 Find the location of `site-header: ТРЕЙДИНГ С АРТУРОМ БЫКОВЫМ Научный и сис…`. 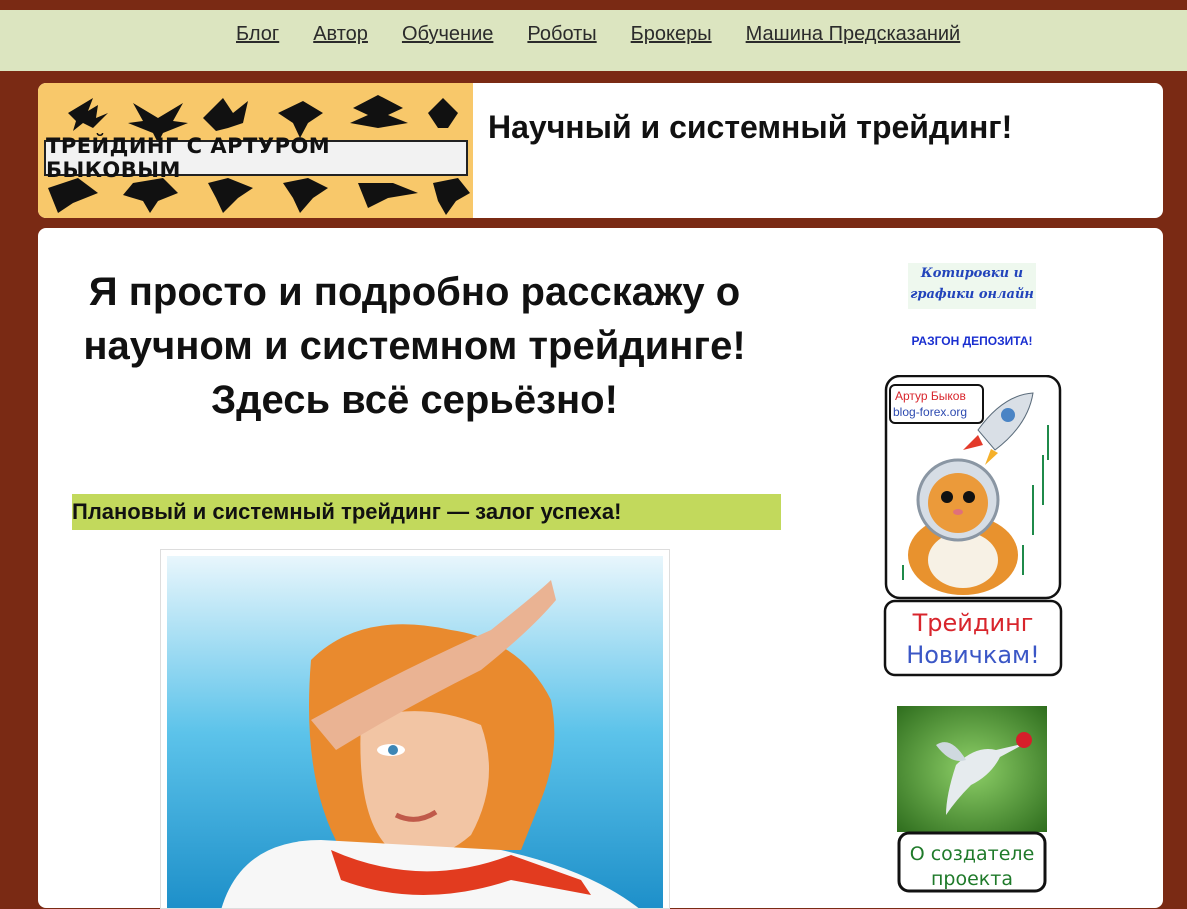

site-header: ТРЕЙДИНГ С АРТУРОМ БЫКОВЫМ Научный и сис… is located at coordinates (600, 150).